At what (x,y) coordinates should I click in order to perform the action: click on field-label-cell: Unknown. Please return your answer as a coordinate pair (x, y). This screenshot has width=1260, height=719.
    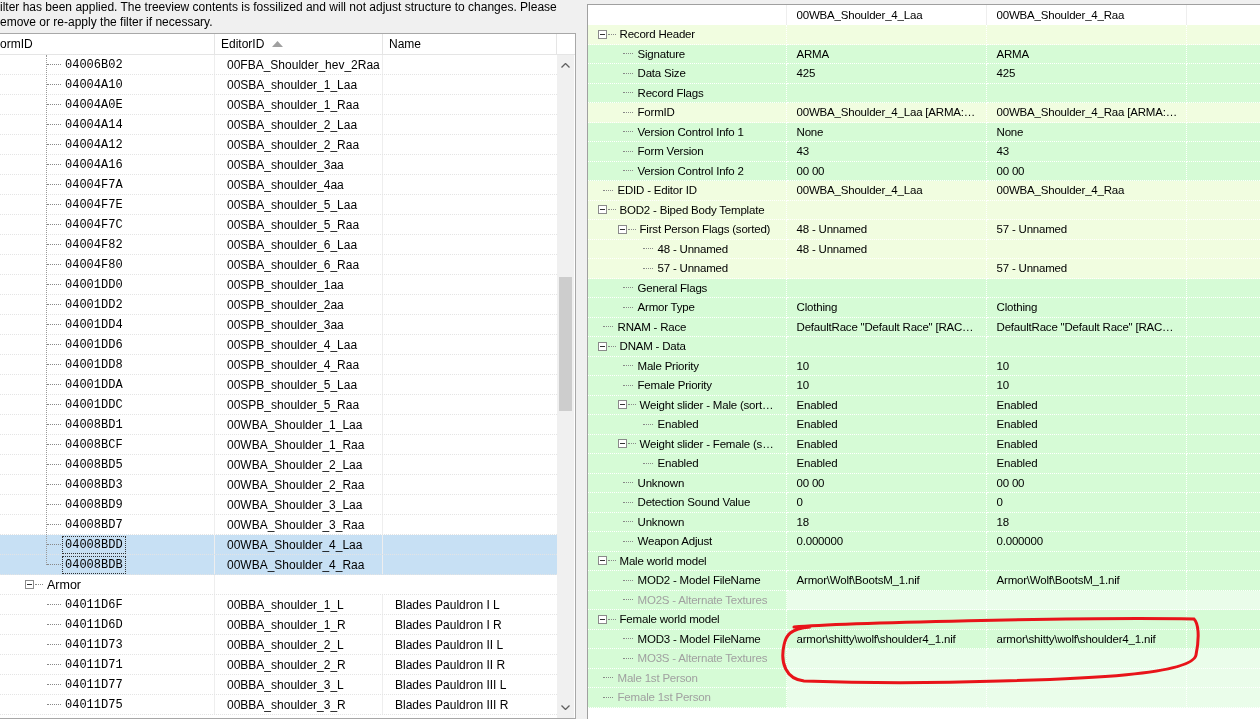
    Looking at the image, I should click on (687, 483).